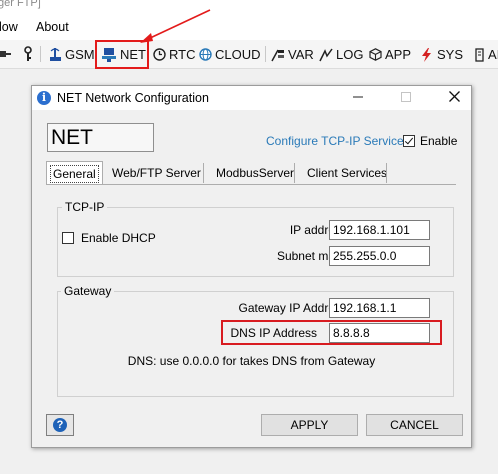  I want to click on enable-checkbox, so click(409, 141).